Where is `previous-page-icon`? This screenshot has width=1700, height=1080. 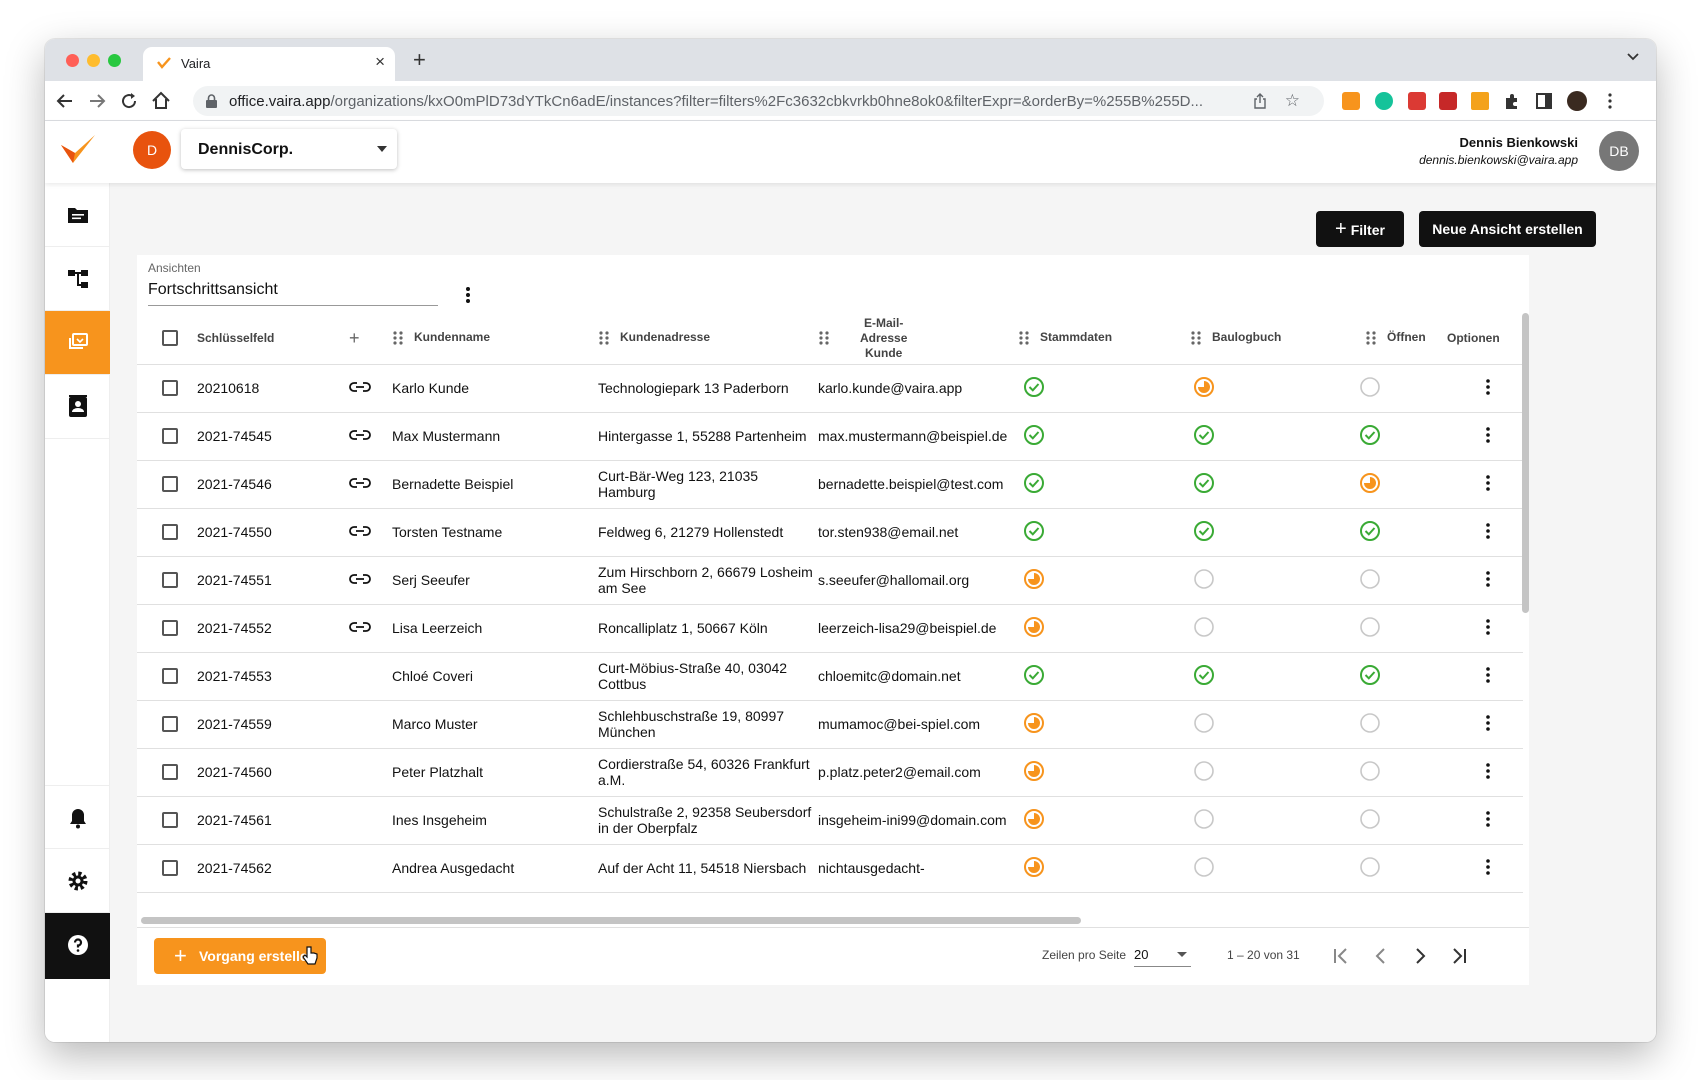
previous-page-icon is located at coordinates (1381, 956).